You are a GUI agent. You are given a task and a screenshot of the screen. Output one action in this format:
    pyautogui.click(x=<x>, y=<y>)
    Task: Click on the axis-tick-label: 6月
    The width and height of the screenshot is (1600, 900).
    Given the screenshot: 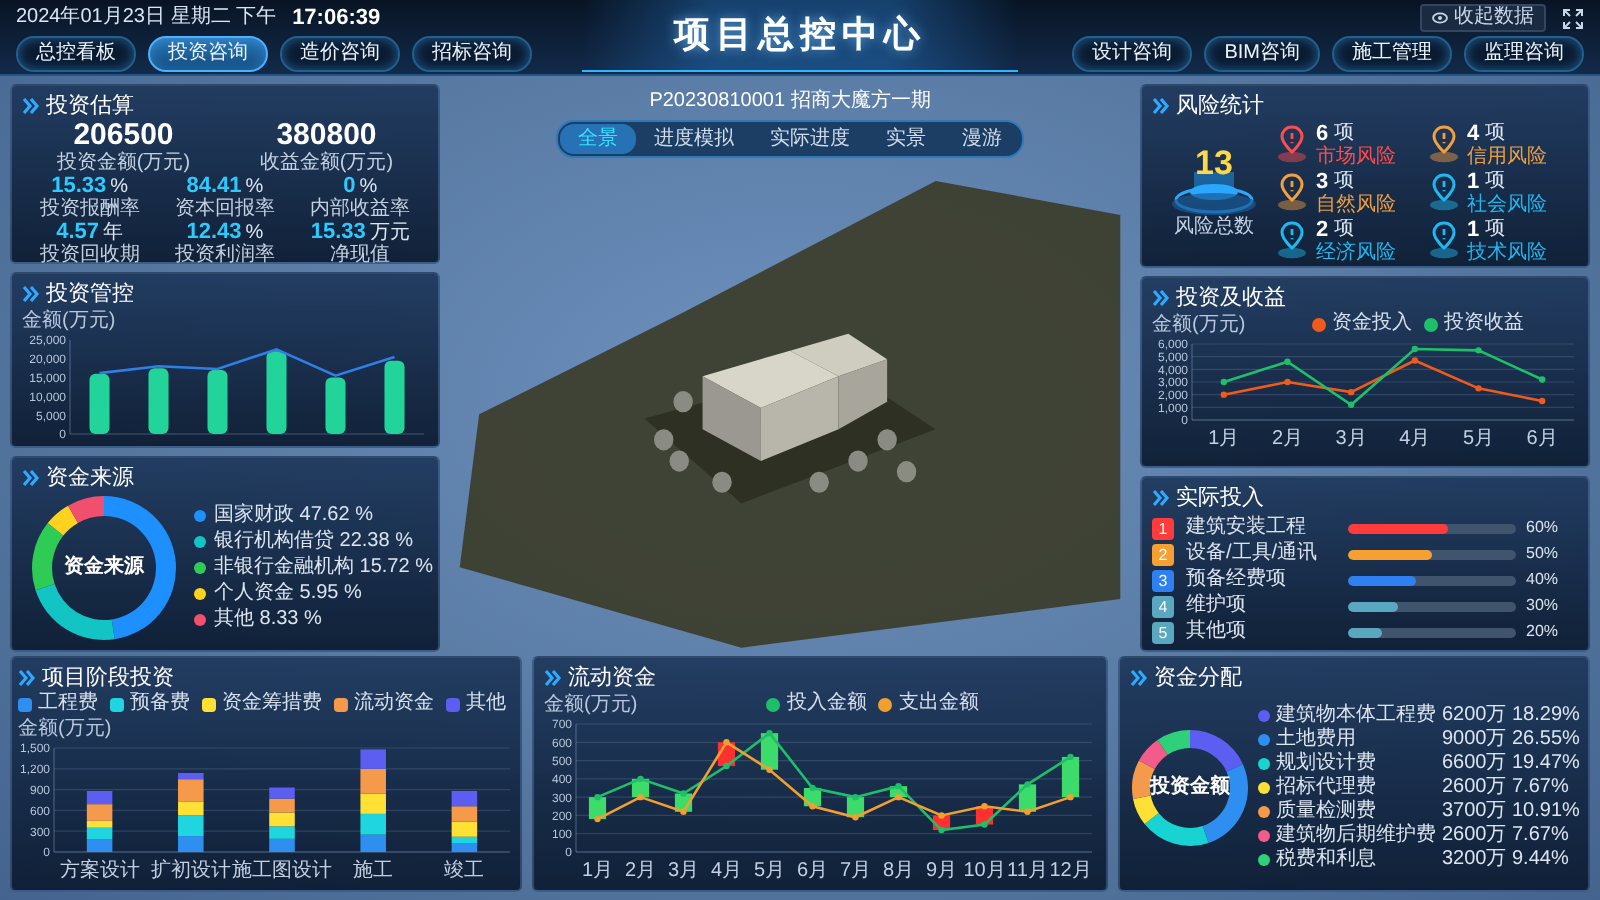 What is the action you would take?
    pyautogui.click(x=812, y=872)
    